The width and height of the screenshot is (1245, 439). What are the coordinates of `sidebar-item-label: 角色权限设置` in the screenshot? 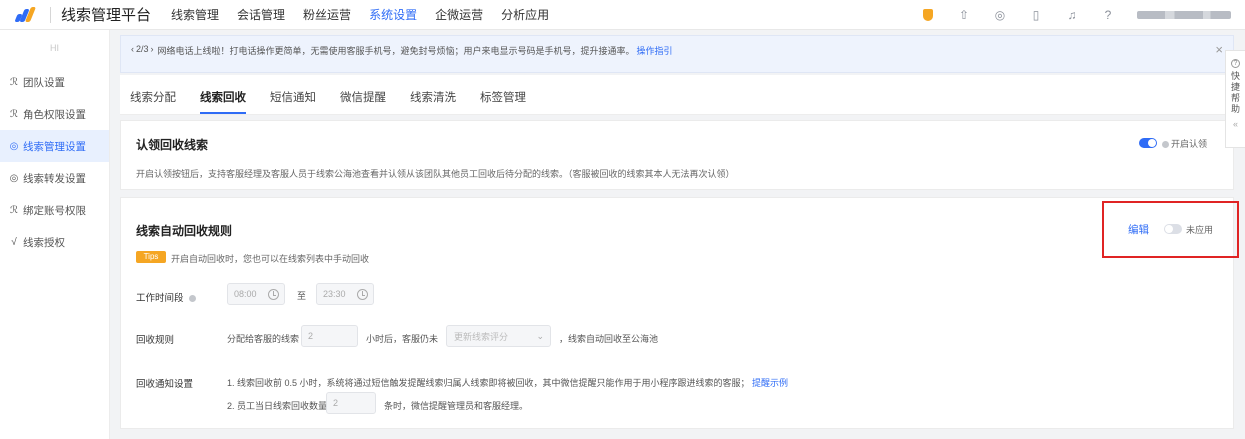 It's located at (54, 114).